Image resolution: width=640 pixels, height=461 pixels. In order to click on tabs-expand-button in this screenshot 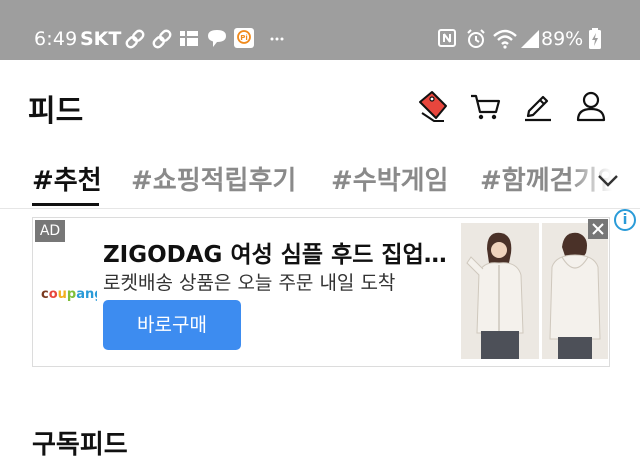, I will do `click(608, 180)`.